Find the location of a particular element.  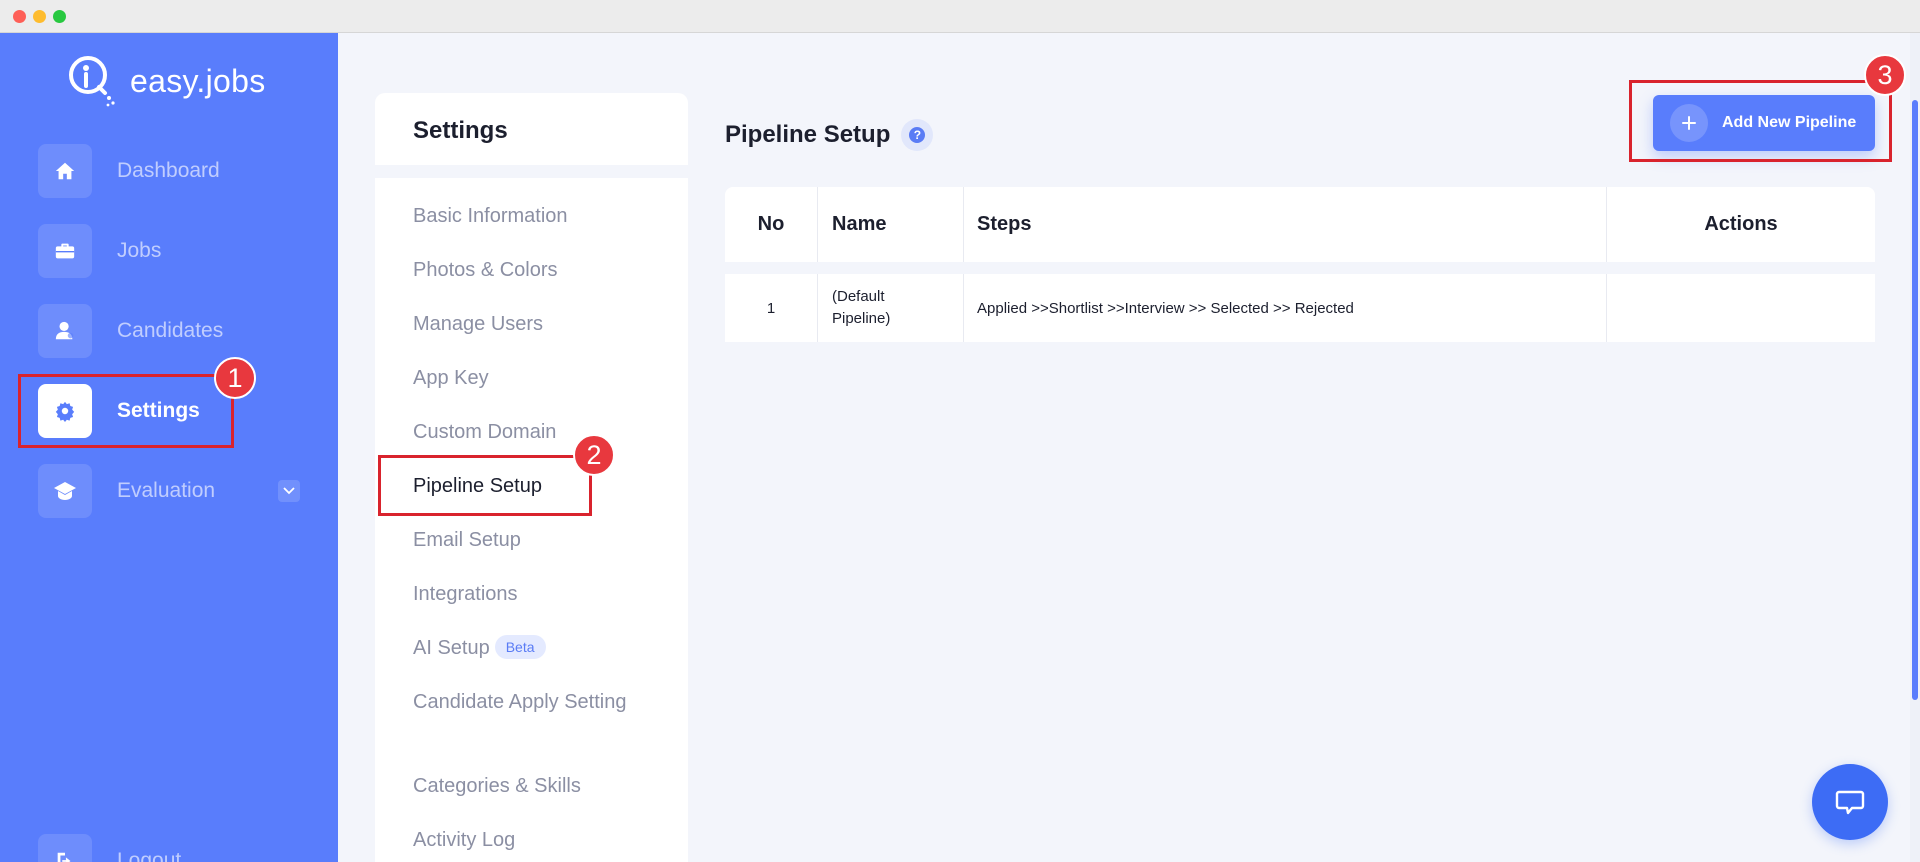

chat-support-button is located at coordinates (1850, 802).